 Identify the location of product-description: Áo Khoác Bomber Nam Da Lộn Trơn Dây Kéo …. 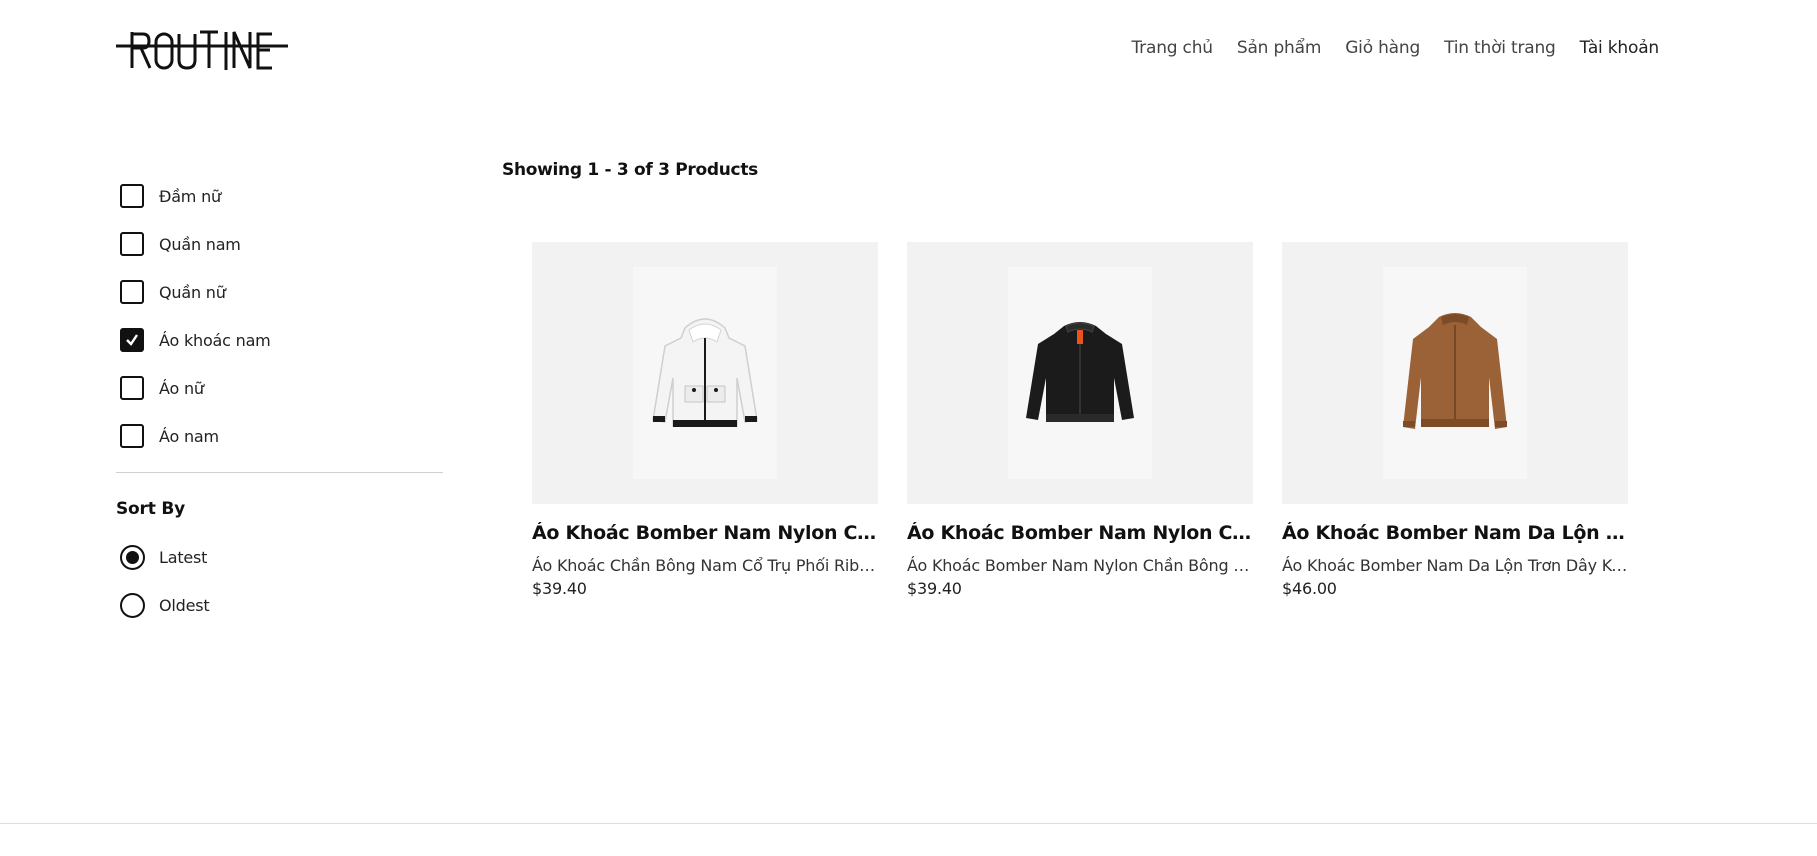
(1455, 565).